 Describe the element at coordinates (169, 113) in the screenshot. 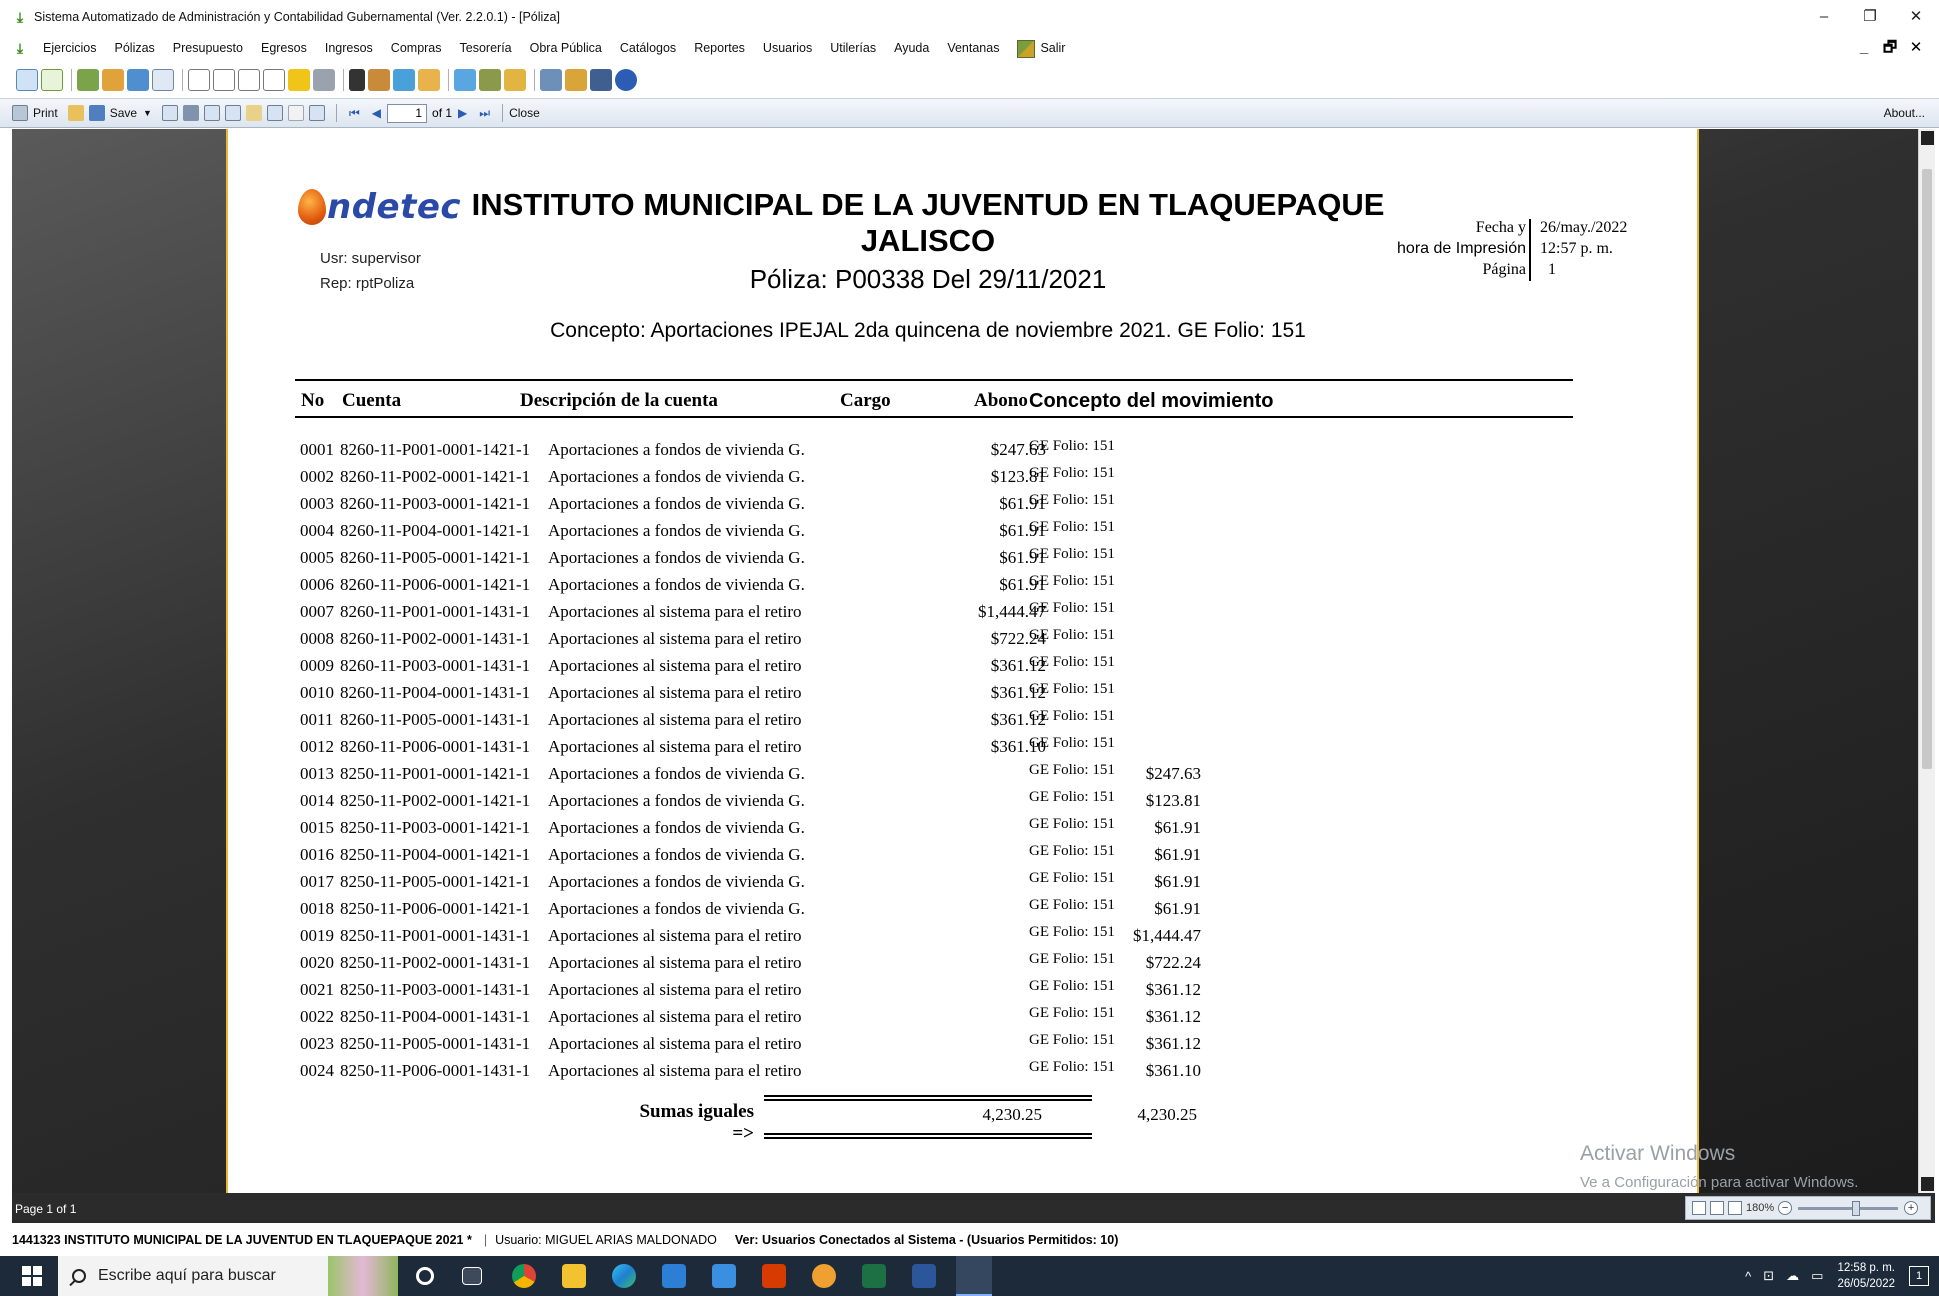

I see `email-icon` at that location.